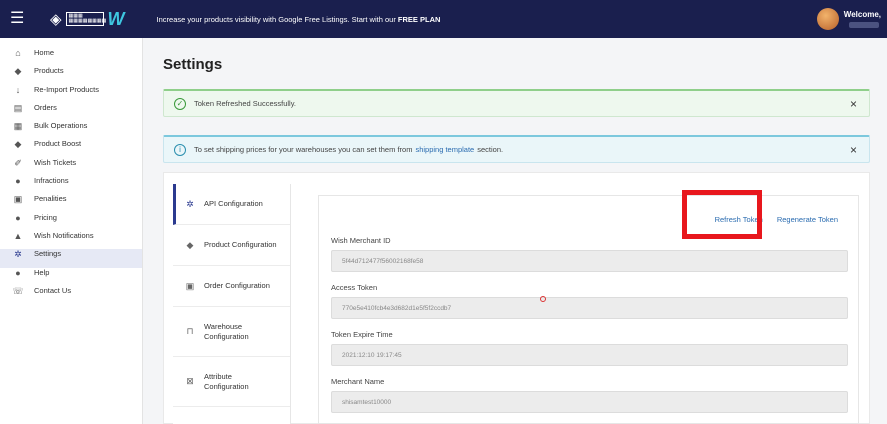 Image resolution: width=887 pixels, height=424 pixels. I want to click on promo-banner-plan: FREE PLAN, so click(419, 19).